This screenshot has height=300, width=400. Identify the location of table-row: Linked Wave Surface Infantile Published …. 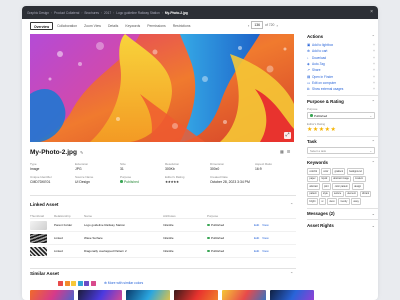
(163, 238).